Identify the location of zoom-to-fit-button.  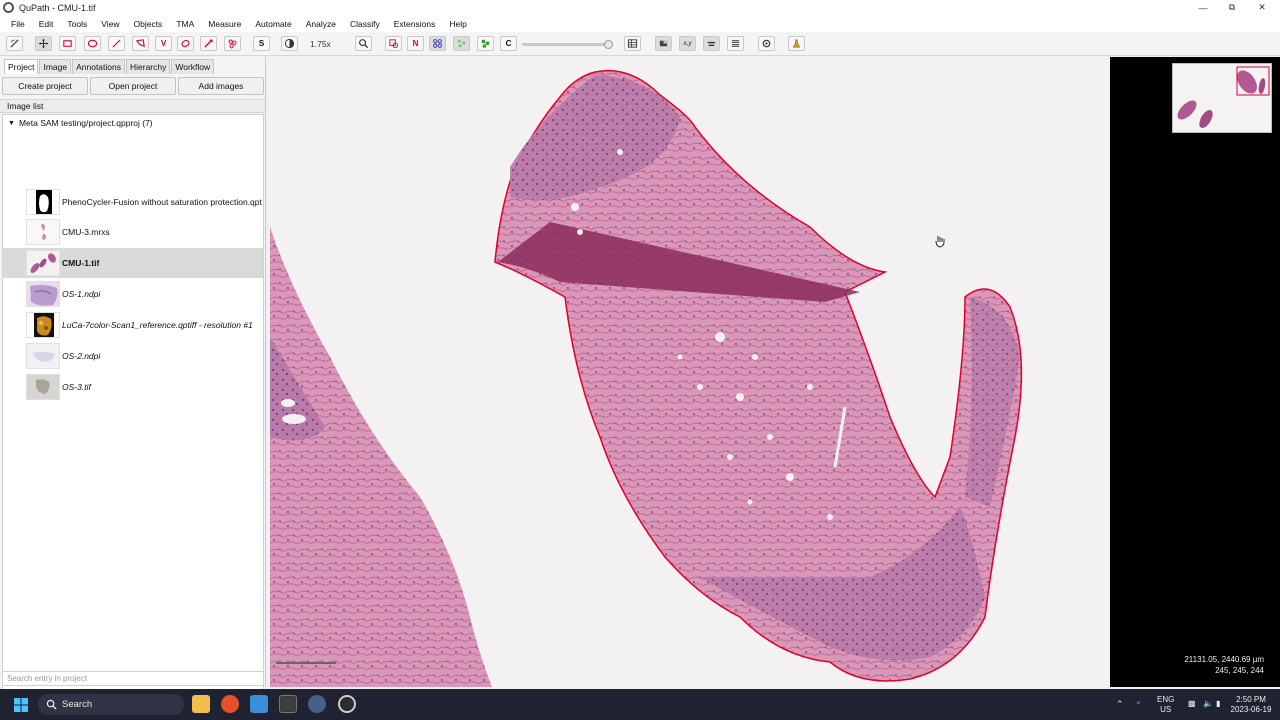
(363, 43).